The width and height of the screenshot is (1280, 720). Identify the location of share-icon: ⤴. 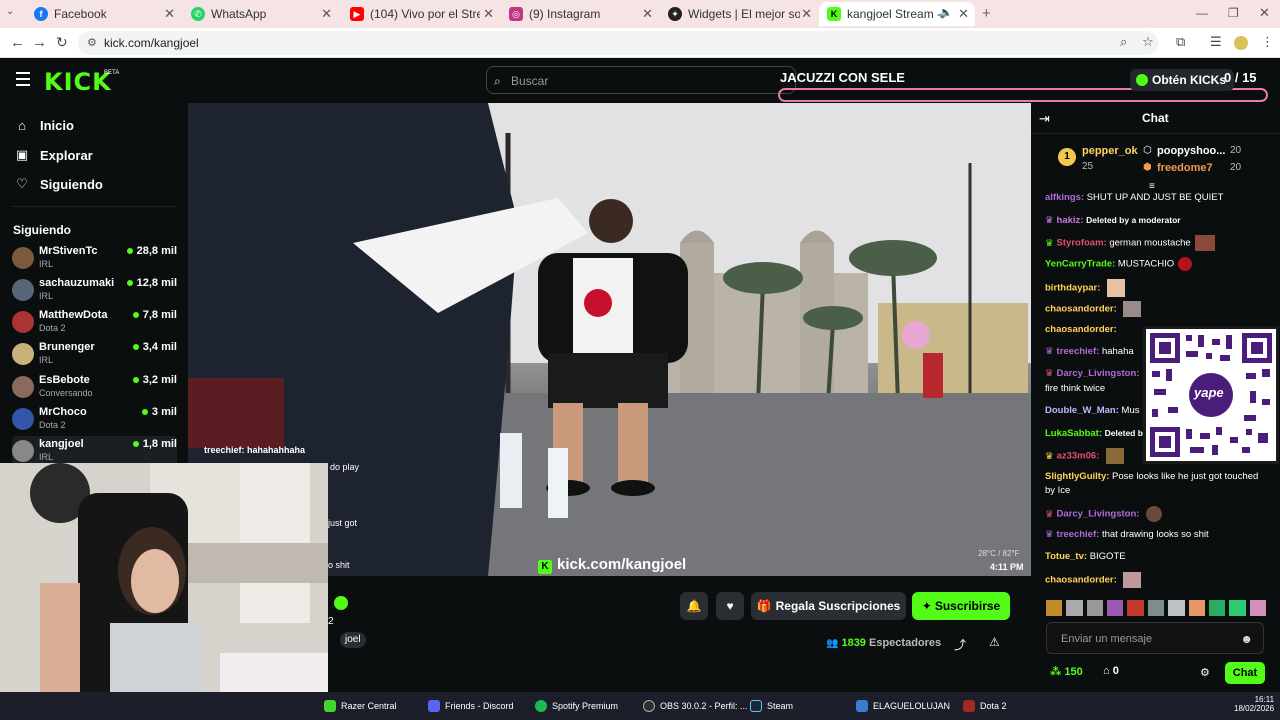
(960, 644).